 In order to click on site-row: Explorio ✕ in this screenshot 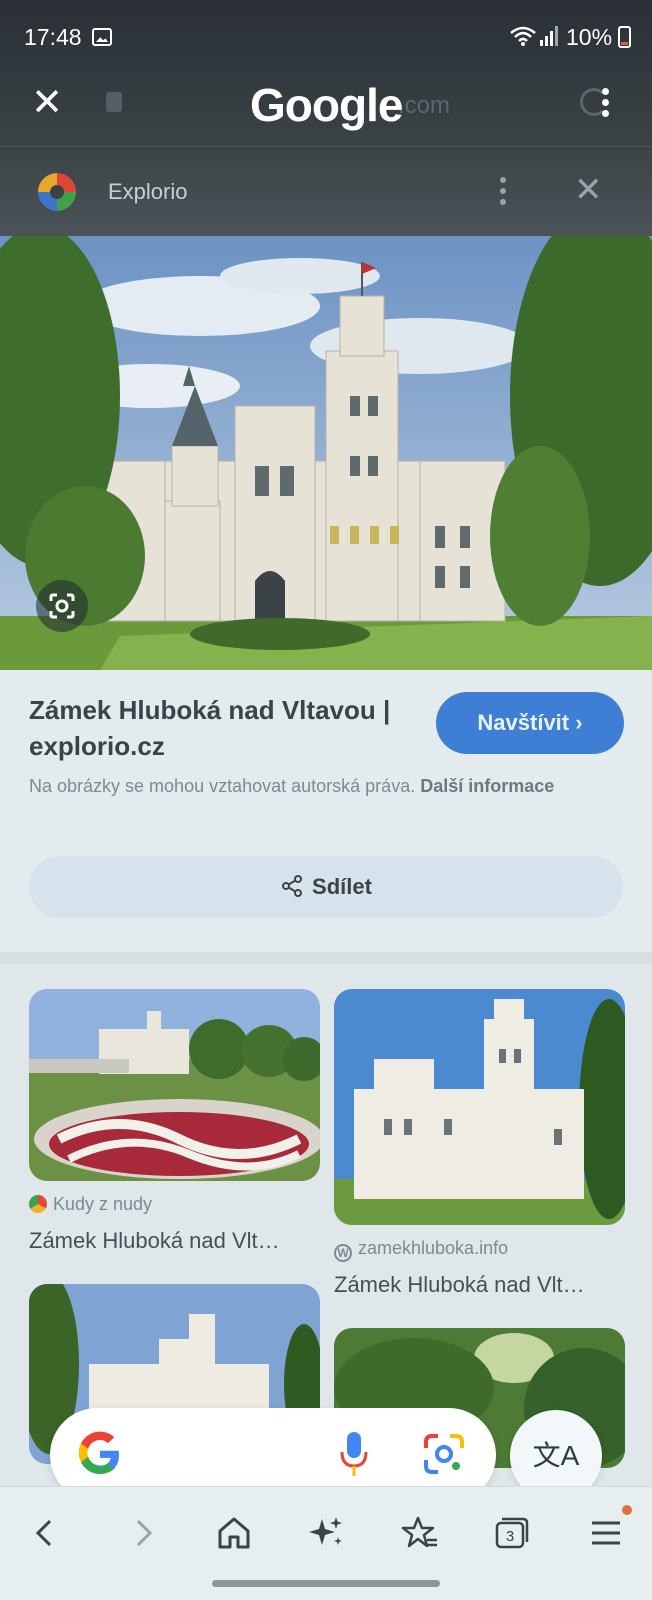, I will do `click(326, 191)`.